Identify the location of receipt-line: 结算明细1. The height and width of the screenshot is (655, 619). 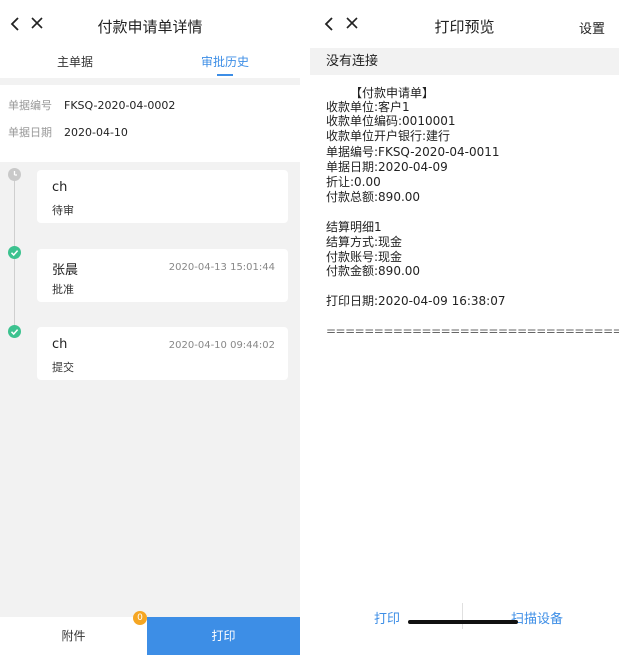
(354, 227).